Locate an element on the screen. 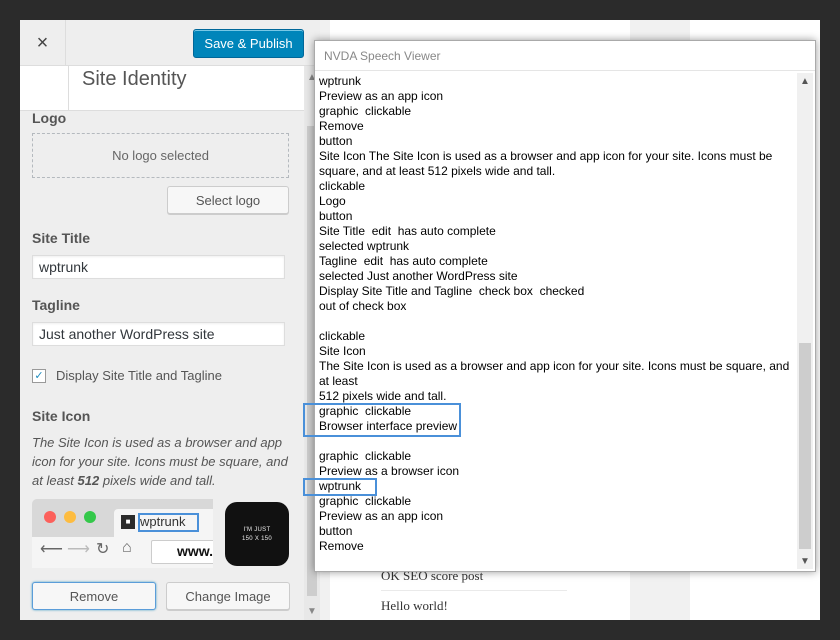  section-header: Site Identity is located at coordinates (162, 88).